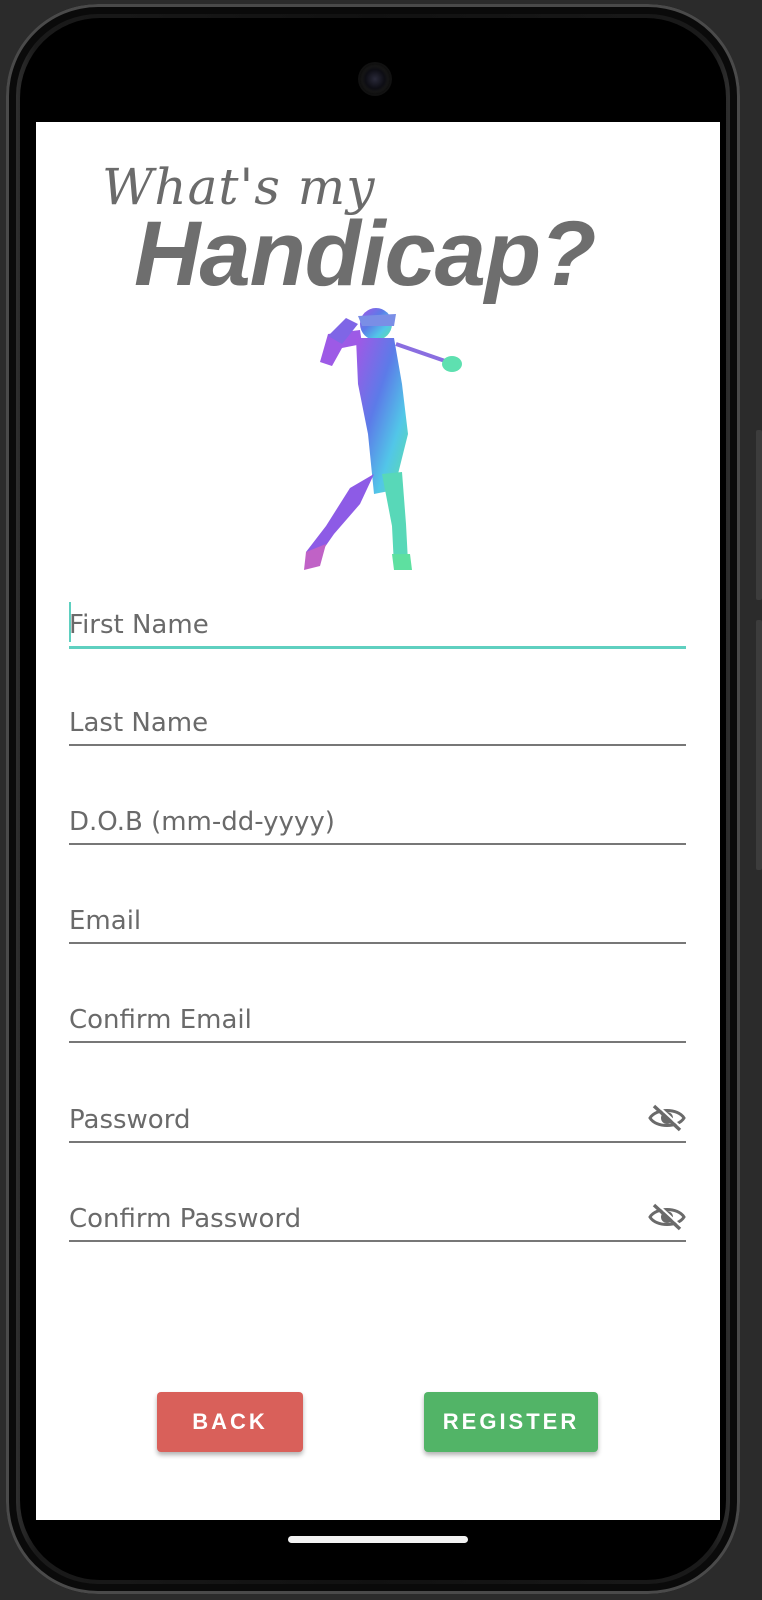  I want to click on confirm-email-input: Confirm Email, so click(377, 1016).